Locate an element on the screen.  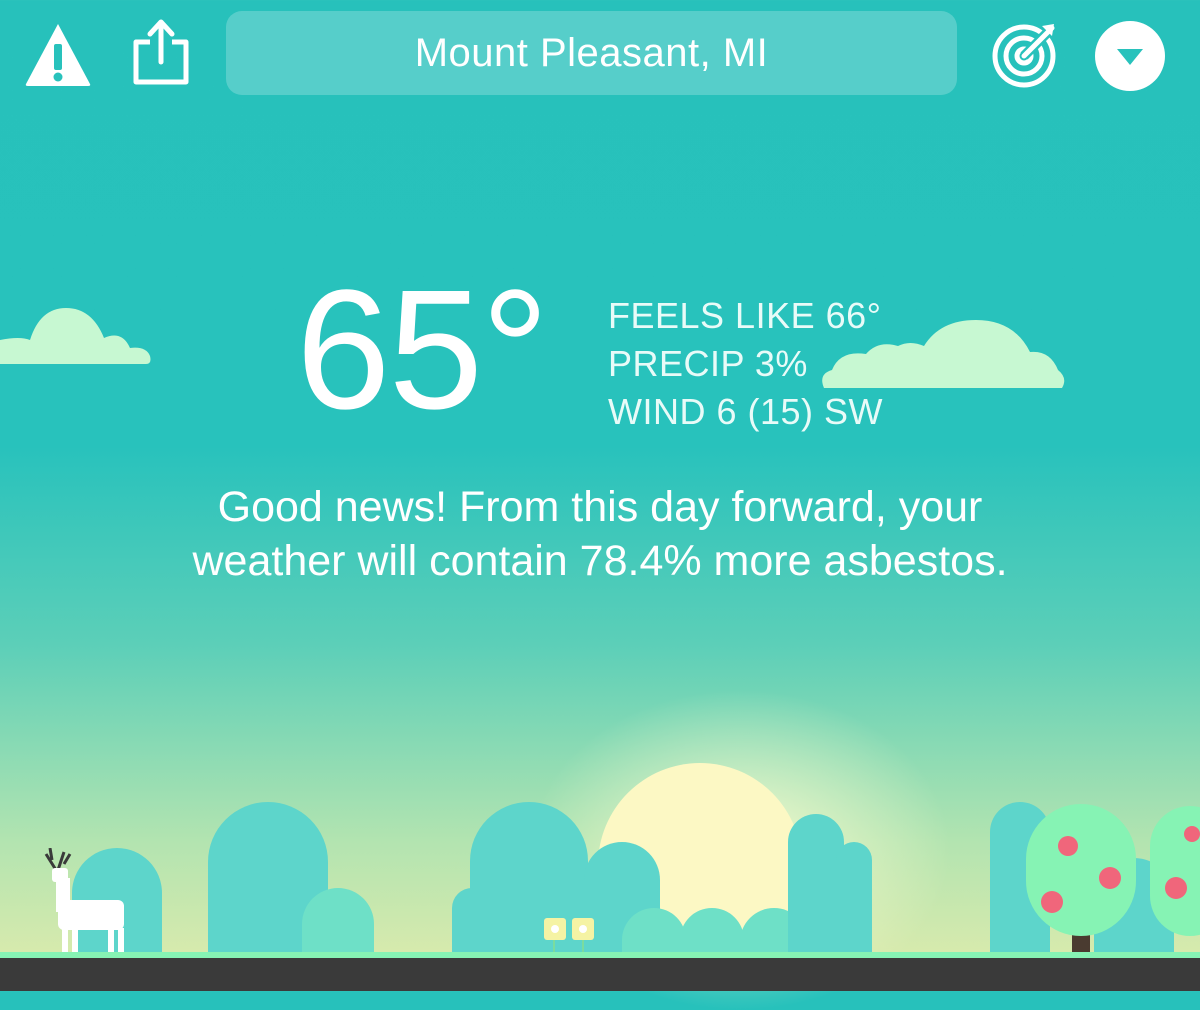
location-label: Mount Pleasant, MI is located at coordinates (591, 52).